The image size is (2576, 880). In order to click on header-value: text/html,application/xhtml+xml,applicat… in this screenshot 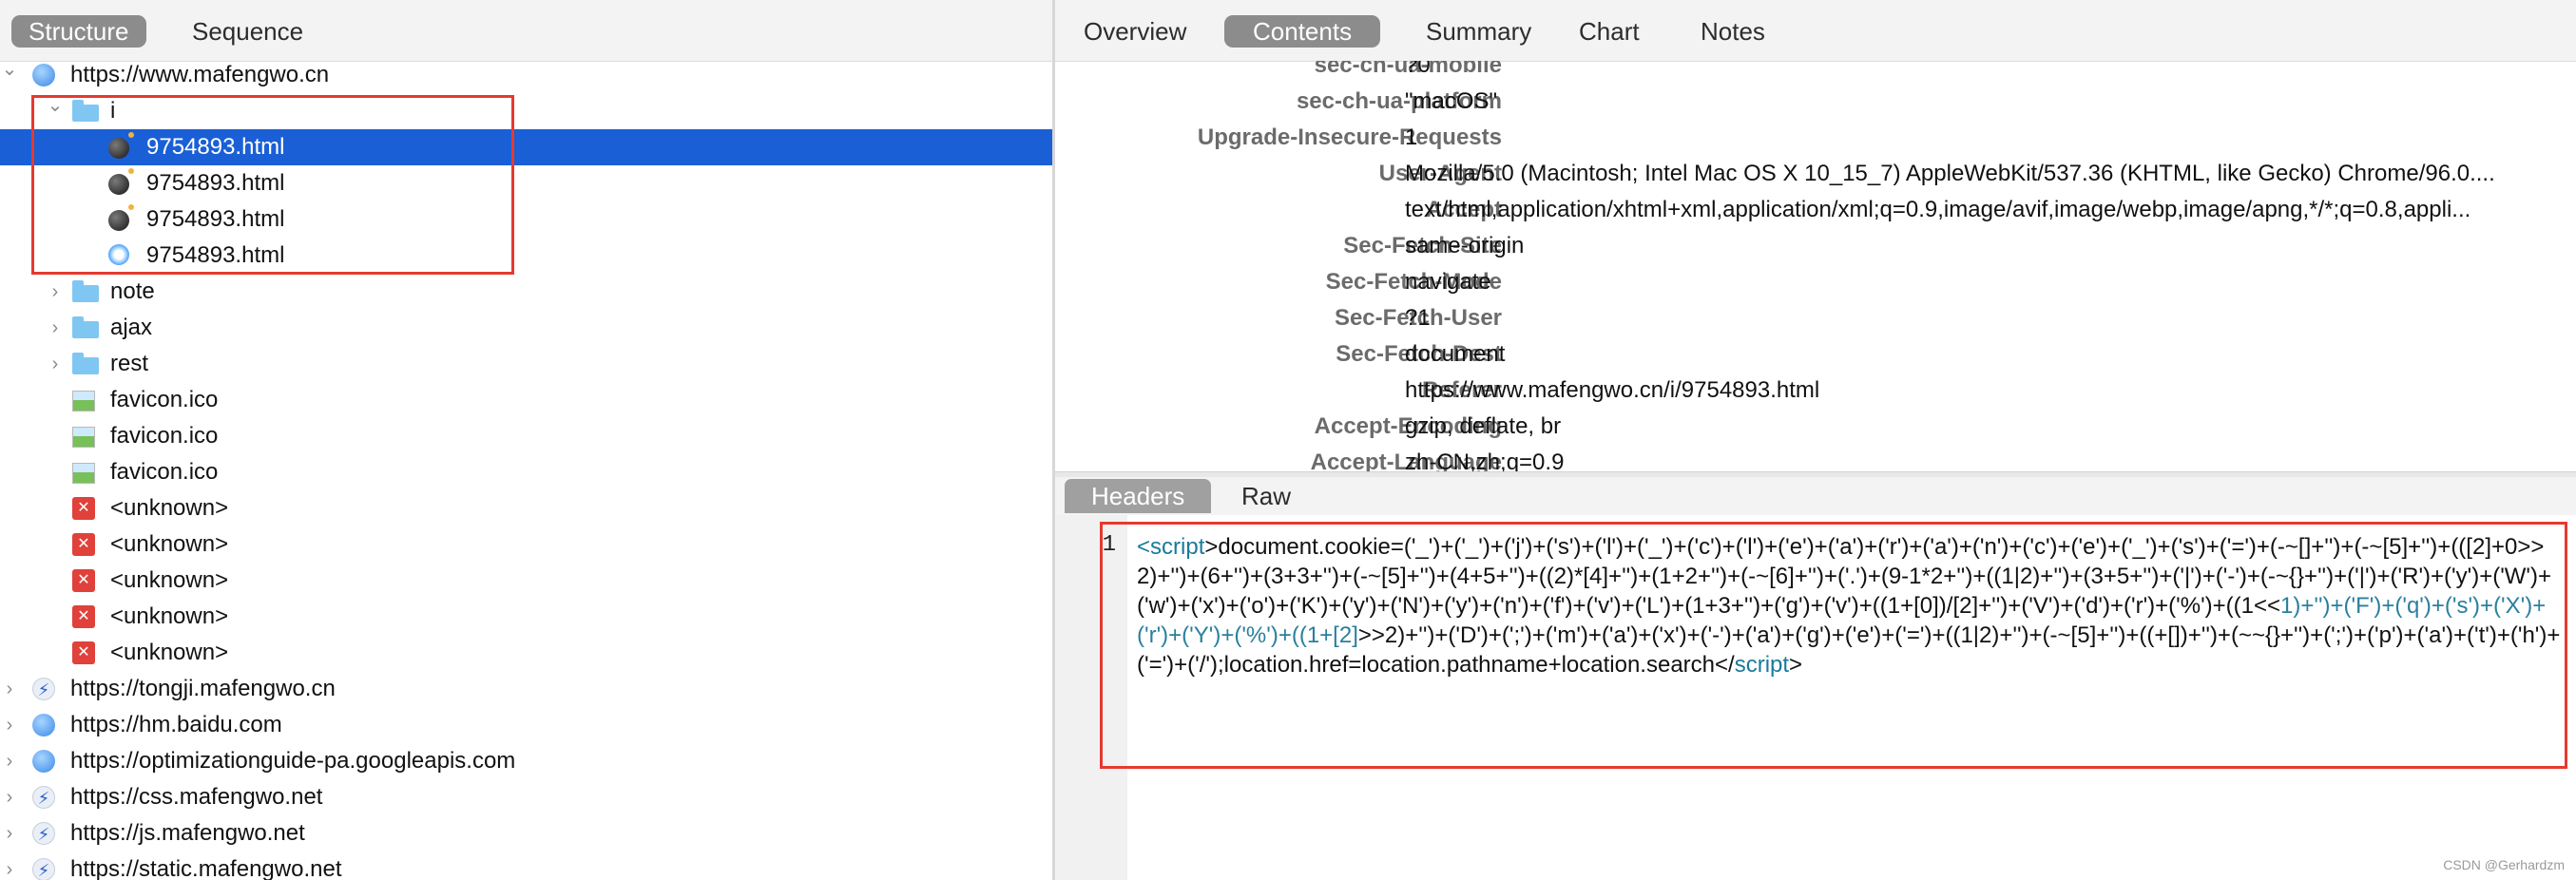, I will do `click(1985, 210)`.